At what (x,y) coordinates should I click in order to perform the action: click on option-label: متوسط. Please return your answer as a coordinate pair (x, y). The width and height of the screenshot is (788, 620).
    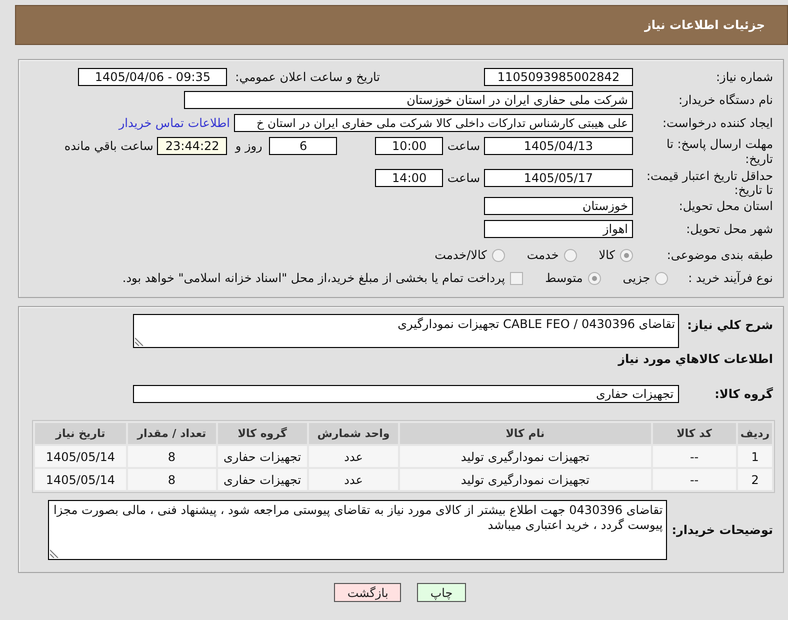
    Looking at the image, I should click on (564, 278).